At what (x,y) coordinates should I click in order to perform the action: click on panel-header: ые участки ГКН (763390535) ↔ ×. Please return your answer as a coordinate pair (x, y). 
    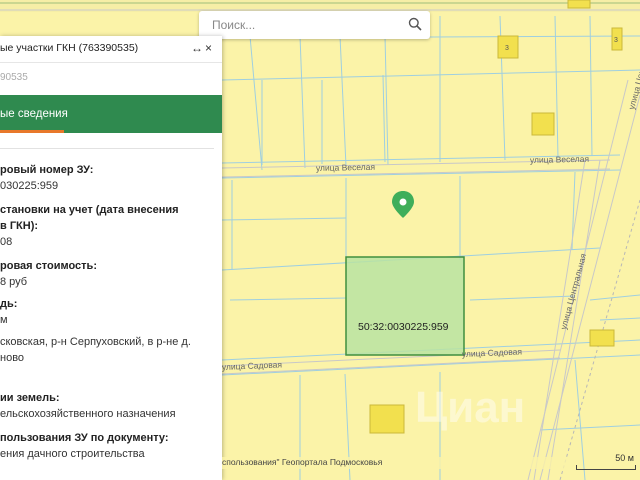
    Looking at the image, I should click on (111, 49).